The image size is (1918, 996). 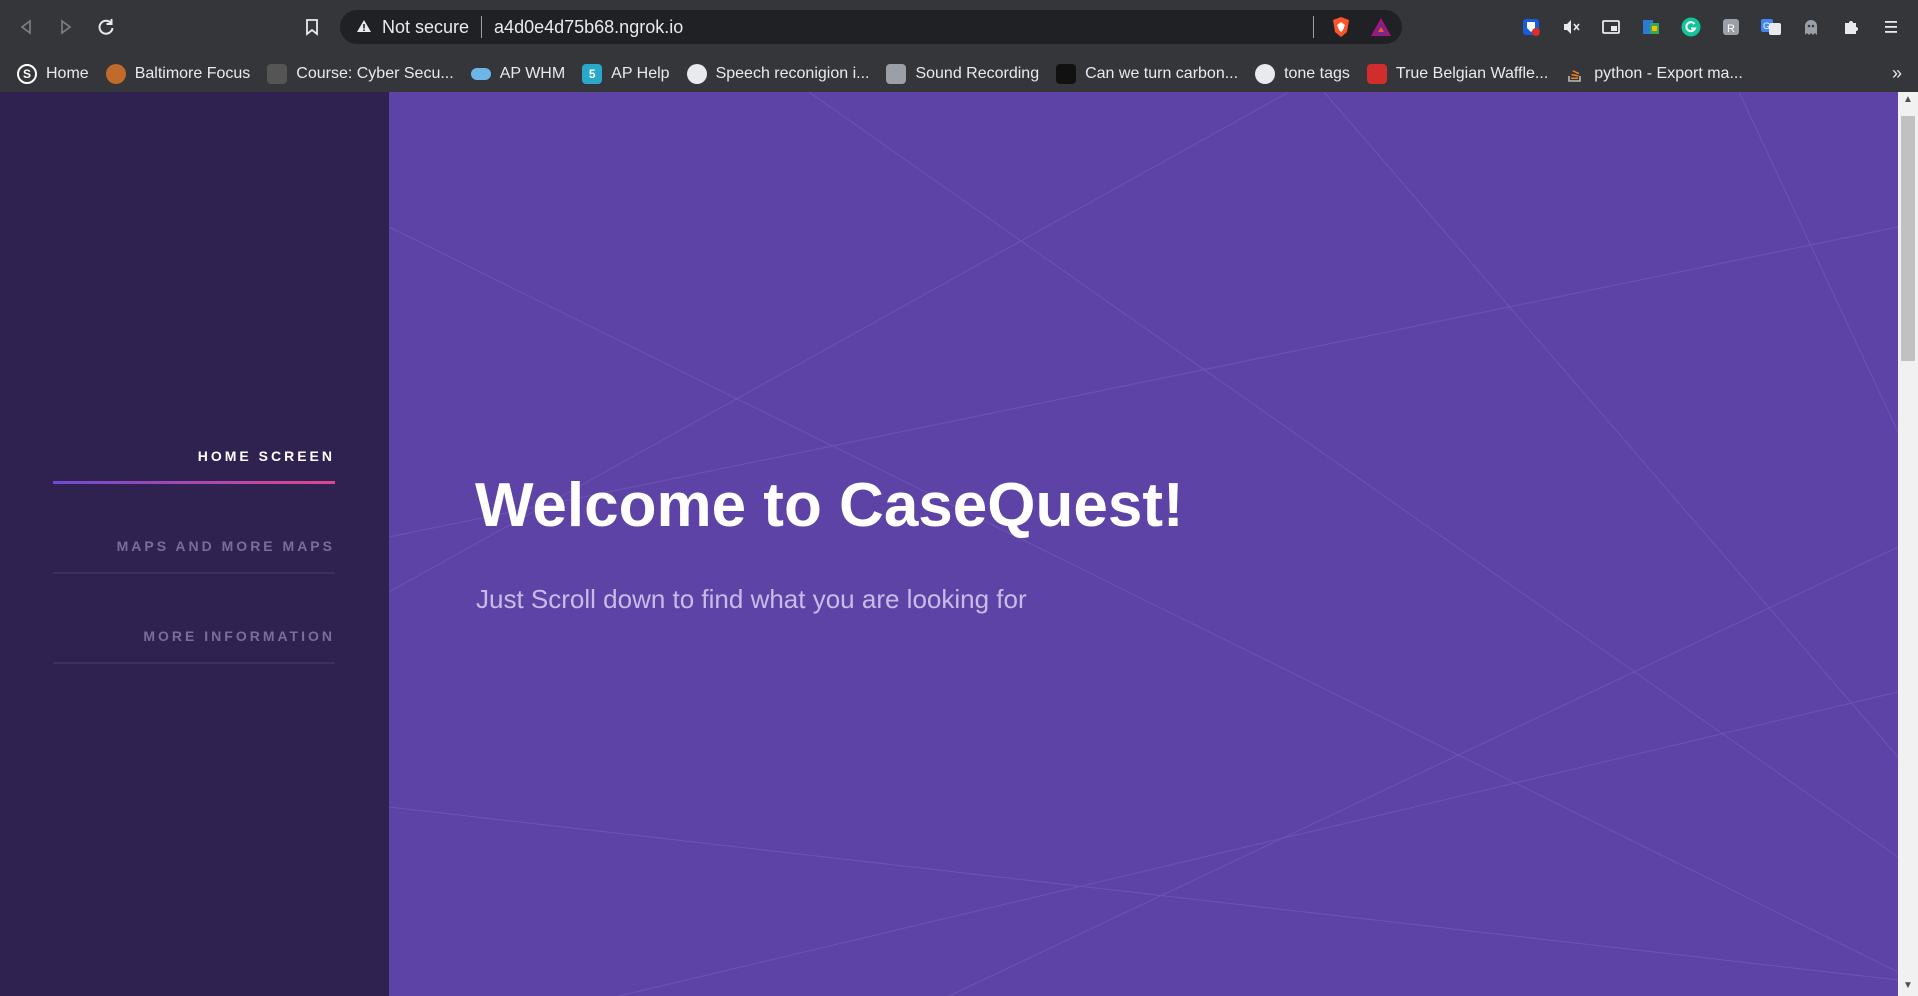 I want to click on reader-icon: R, so click(x=1731, y=27).